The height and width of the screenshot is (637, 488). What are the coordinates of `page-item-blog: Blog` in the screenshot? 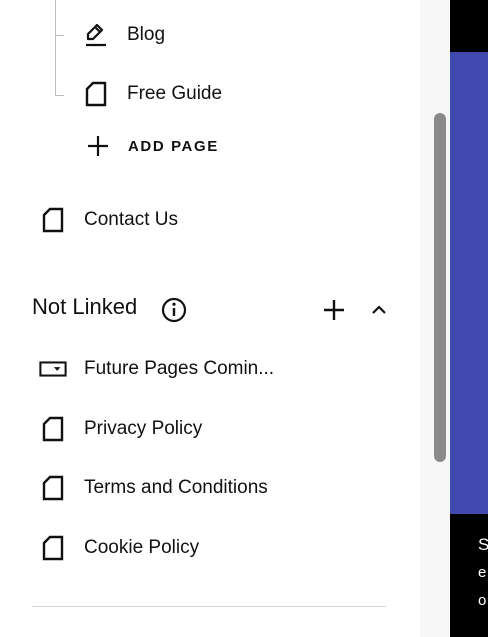 It's located at (123, 35).